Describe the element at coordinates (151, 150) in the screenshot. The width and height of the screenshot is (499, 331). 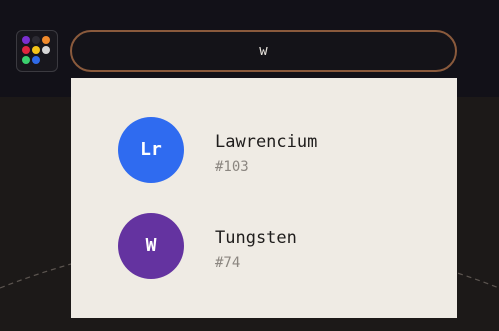
I see `element-symbol-avatar: Lr` at that location.